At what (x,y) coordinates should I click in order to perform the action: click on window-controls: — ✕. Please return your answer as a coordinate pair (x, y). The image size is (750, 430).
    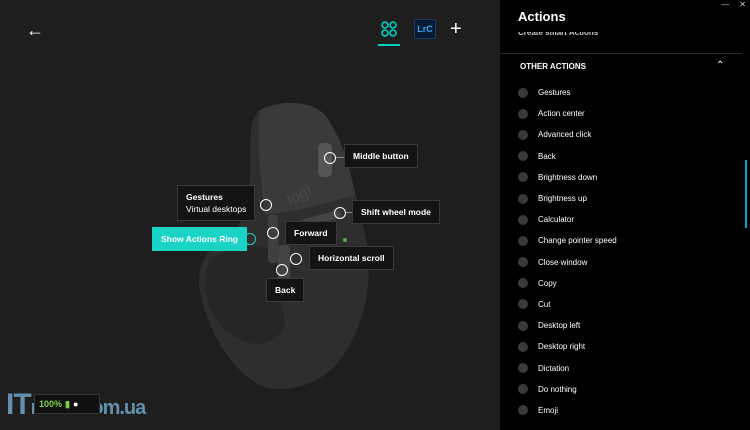
    Looking at the image, I should click on (733, 4).